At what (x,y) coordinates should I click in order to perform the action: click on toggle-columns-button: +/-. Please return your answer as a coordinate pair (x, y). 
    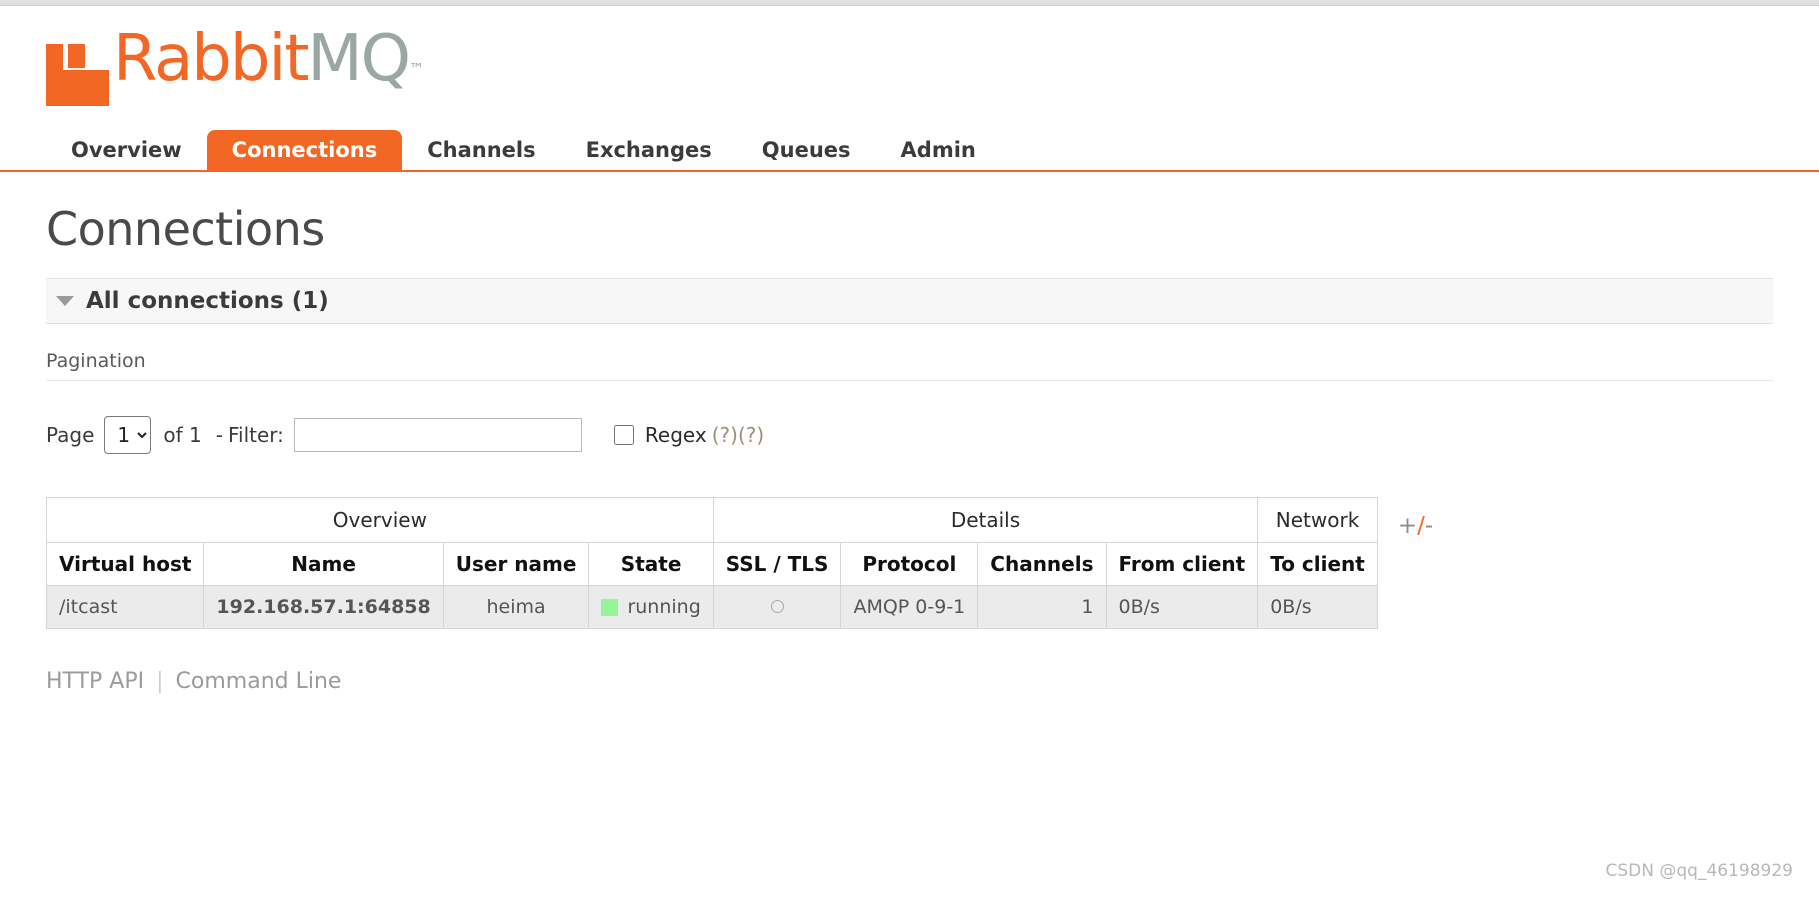
    Looking at the image, I should click on (1415, 526).